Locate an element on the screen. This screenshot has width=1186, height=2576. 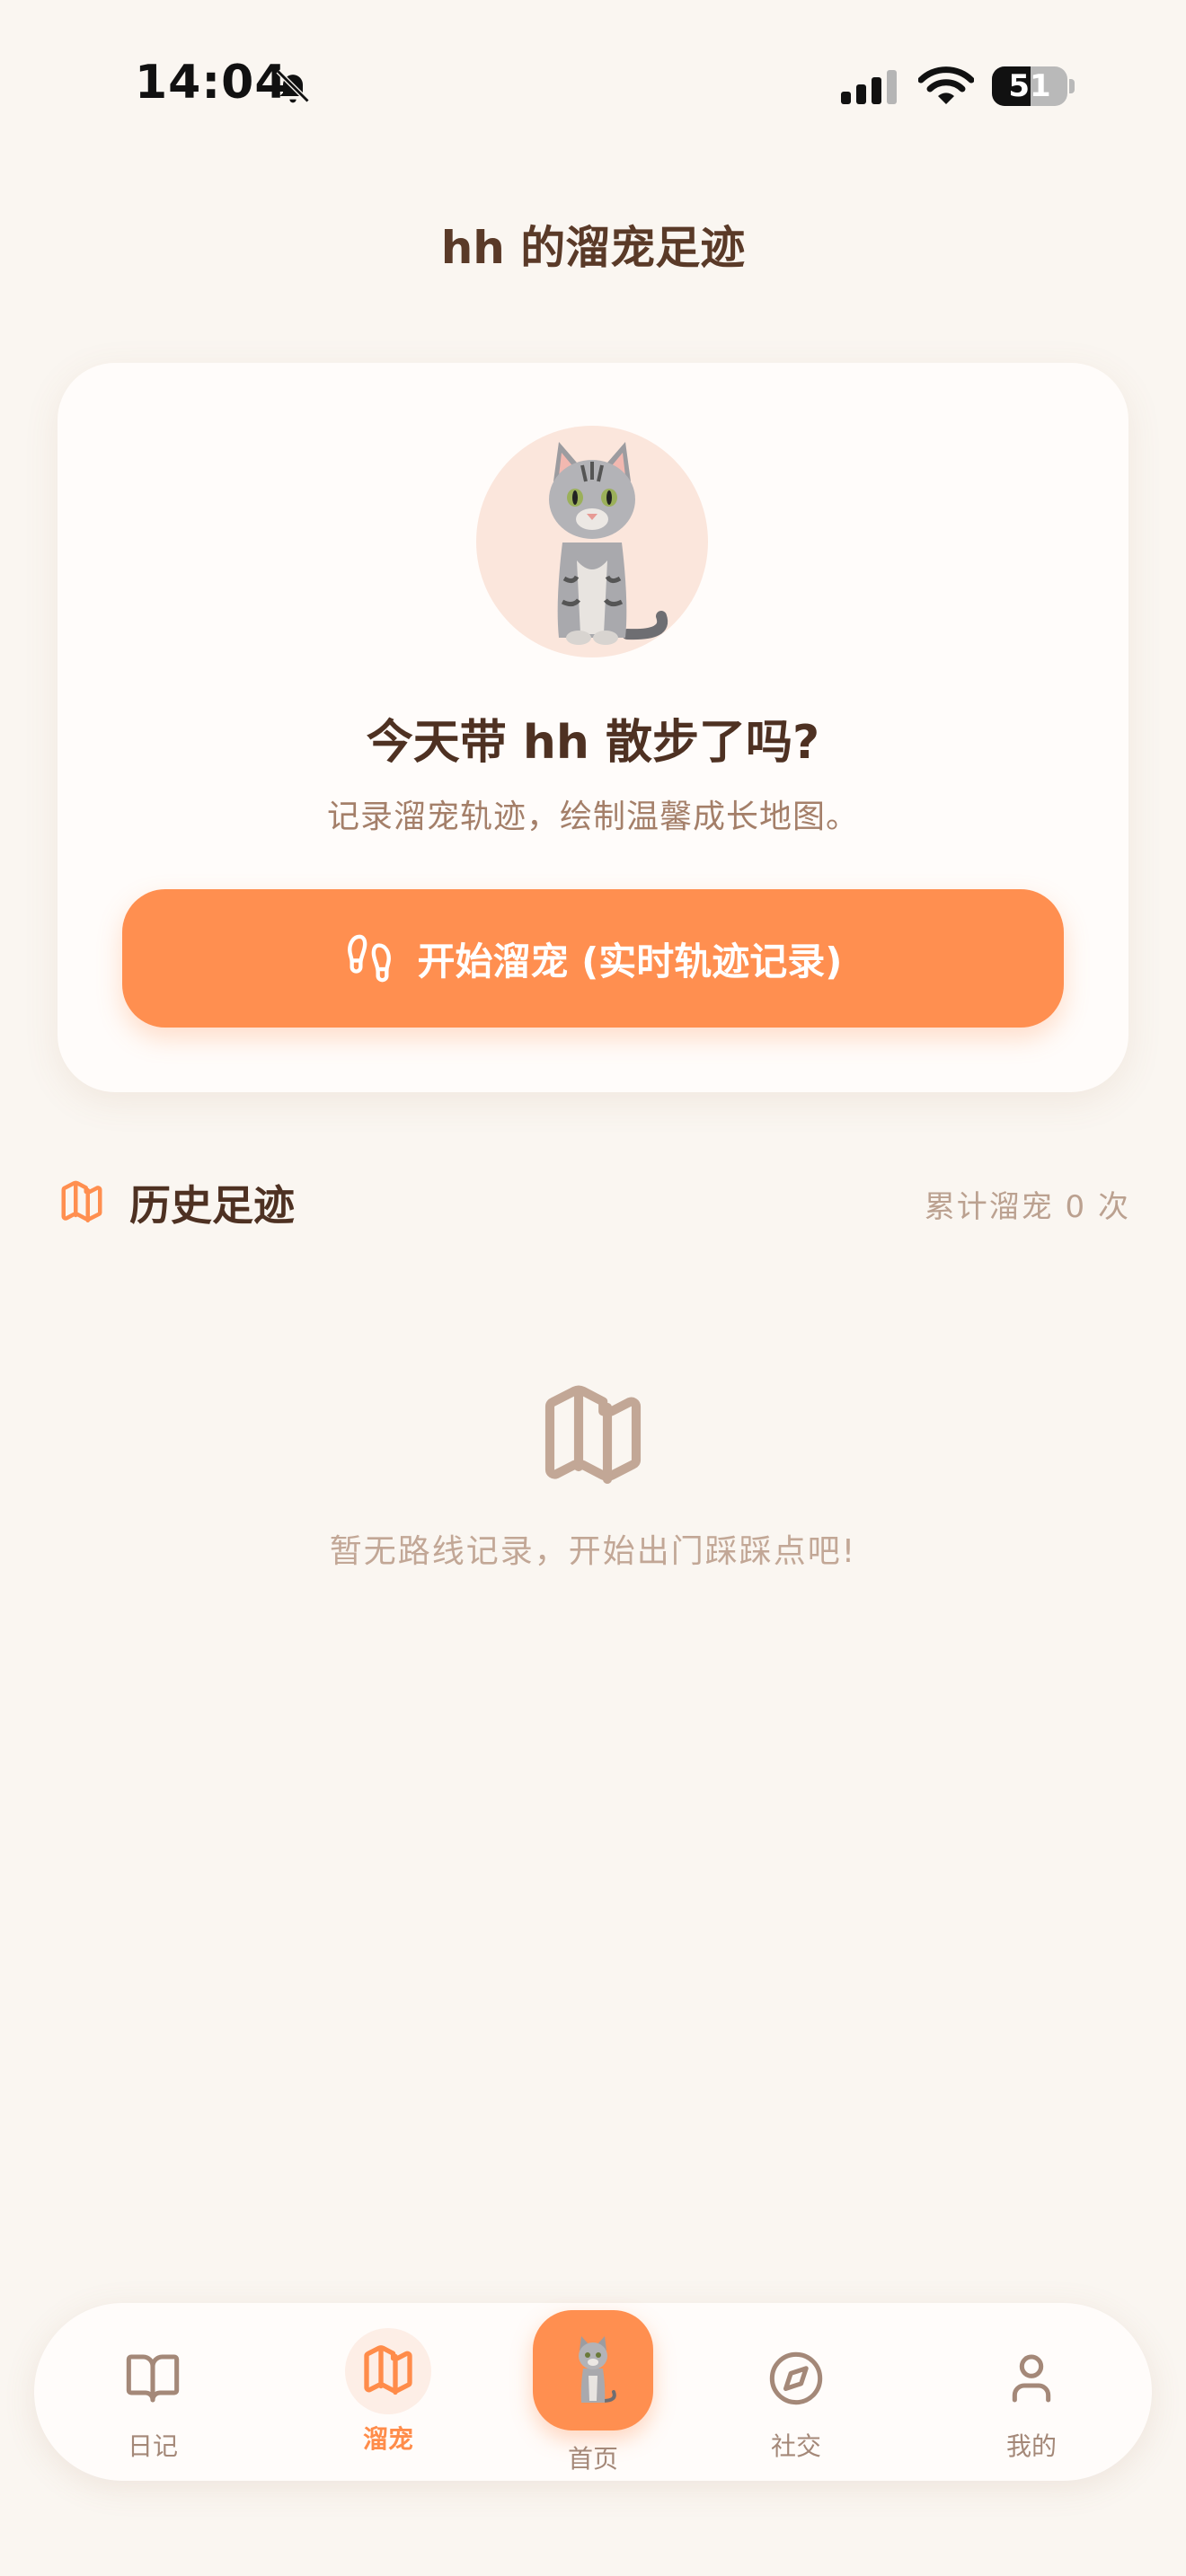
battery-icon: 51 is located at coordinates (1033, 86).